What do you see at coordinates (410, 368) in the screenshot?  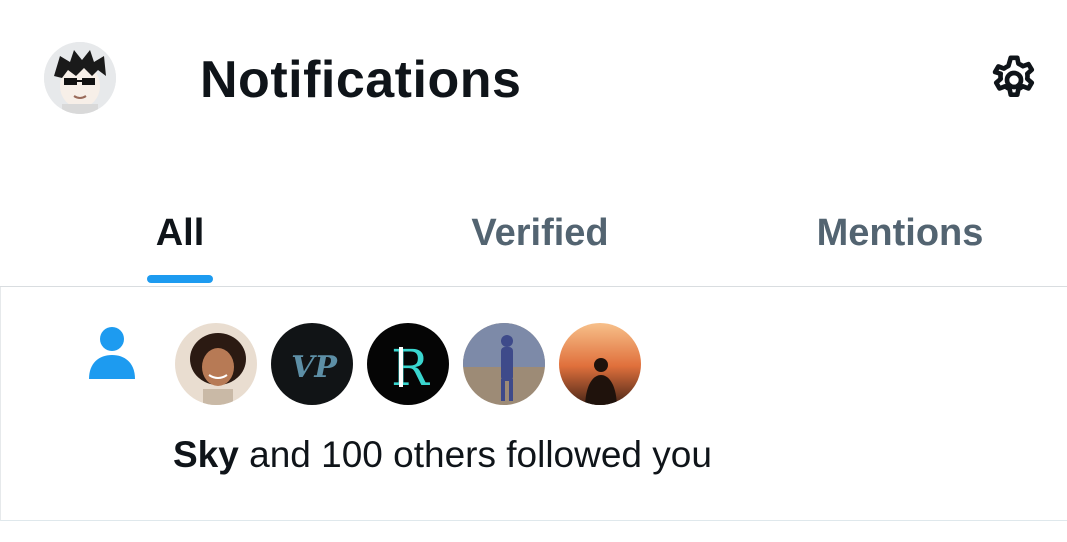 I see `svg-text: R` at bounding box center [410, 368].